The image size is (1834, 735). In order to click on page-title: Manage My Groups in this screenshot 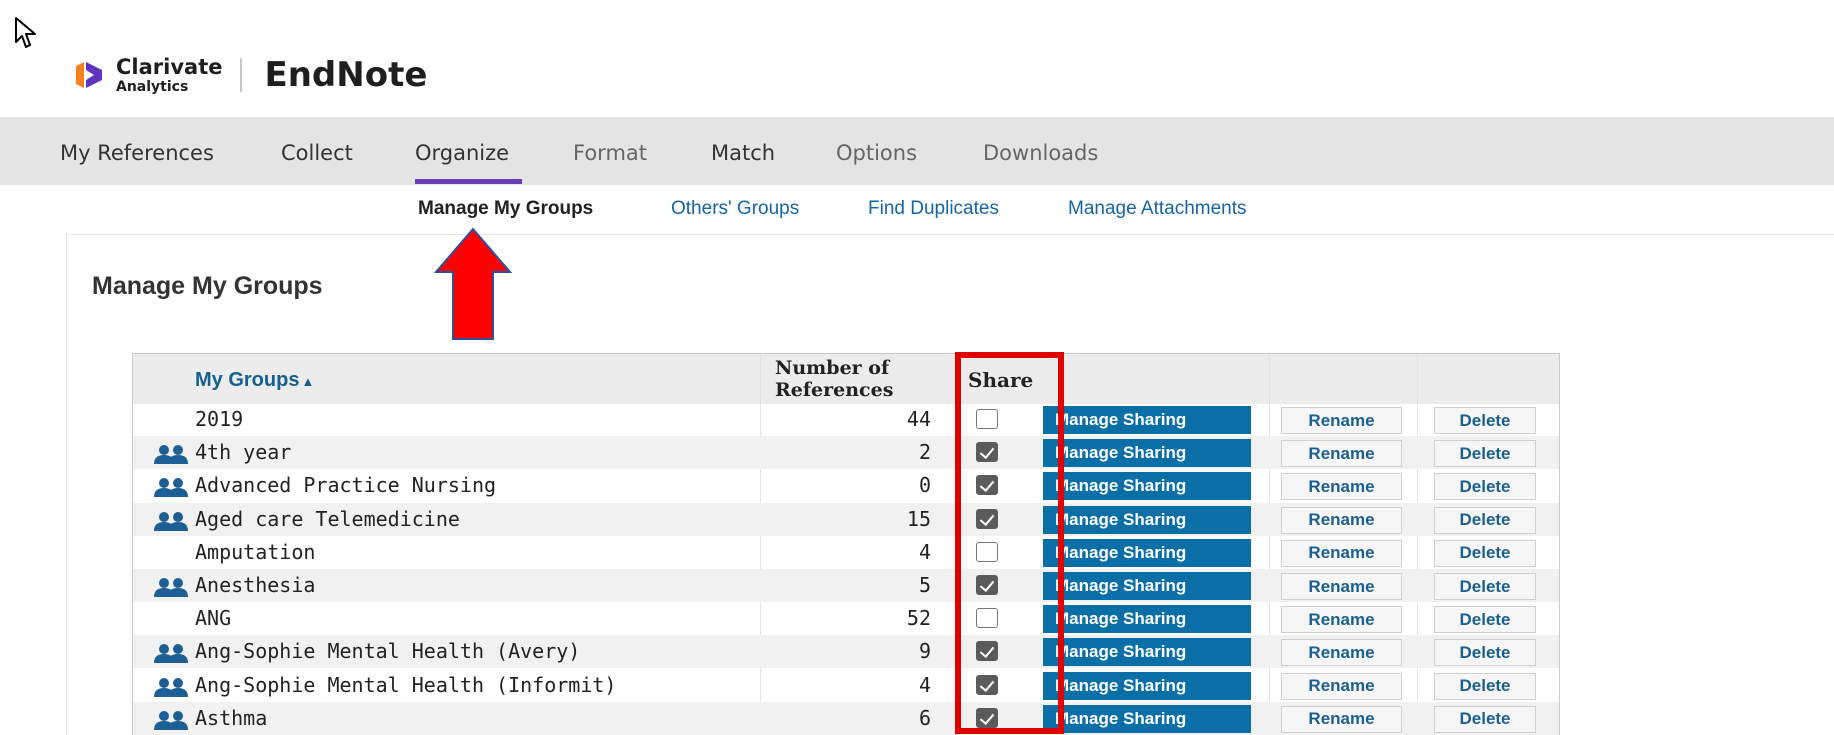, I will do `click(207, 286)`.